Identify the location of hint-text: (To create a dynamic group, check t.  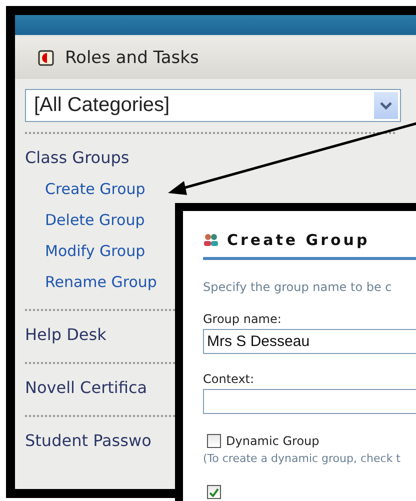
(302, 458).